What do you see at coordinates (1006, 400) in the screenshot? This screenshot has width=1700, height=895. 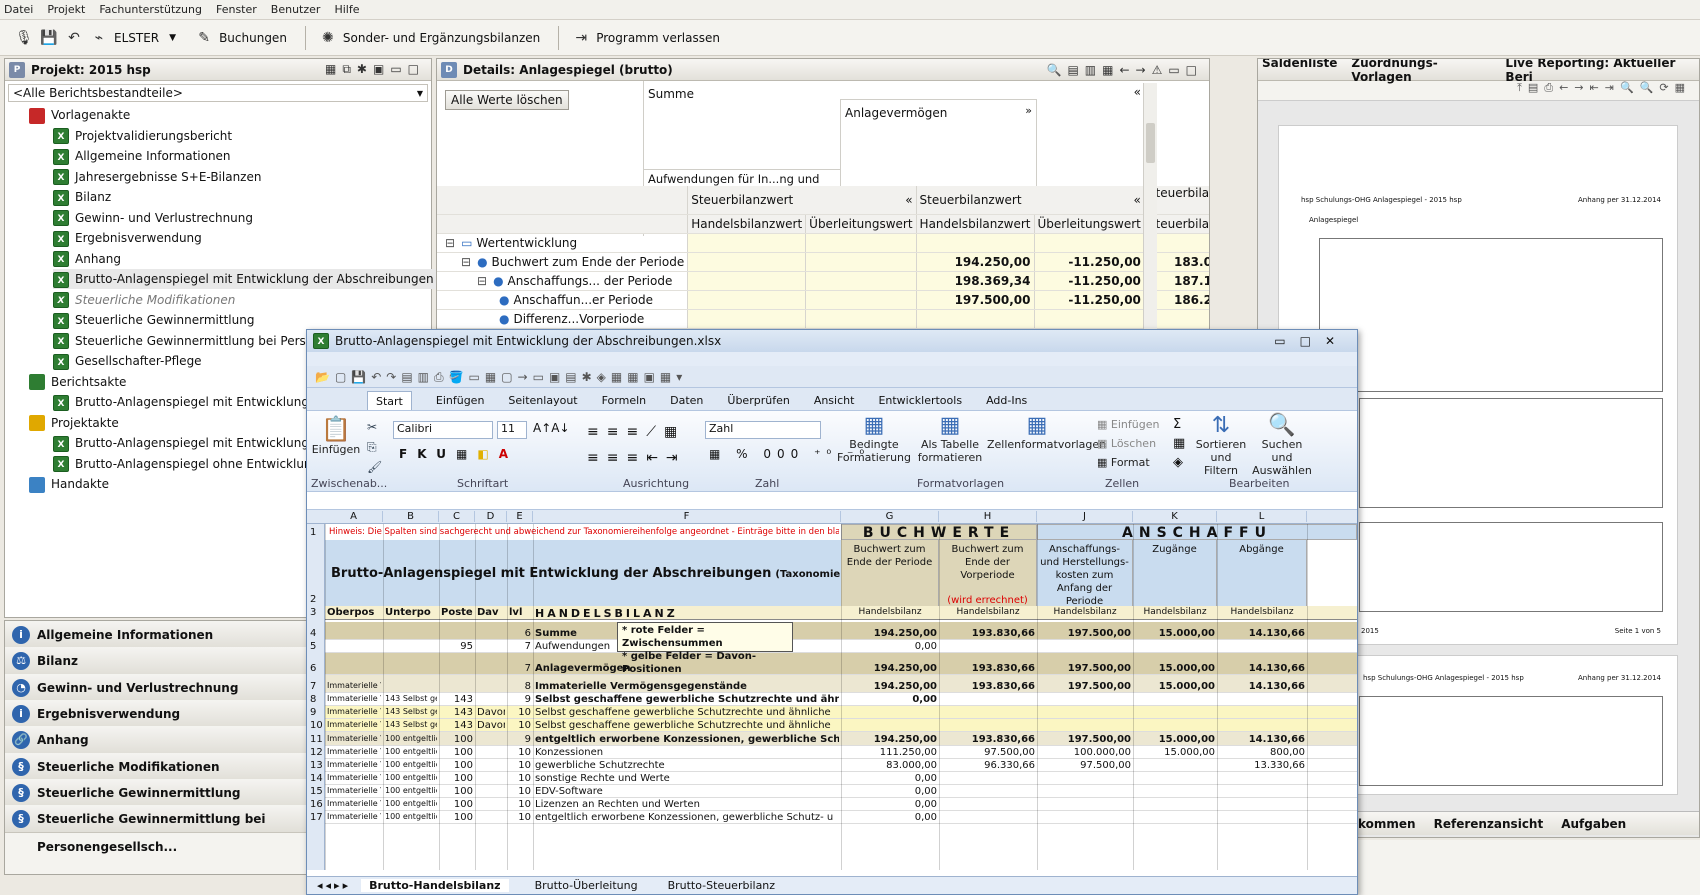 I see `ribbon-tab: Add-Ins` at bounding box center [1006, 400].